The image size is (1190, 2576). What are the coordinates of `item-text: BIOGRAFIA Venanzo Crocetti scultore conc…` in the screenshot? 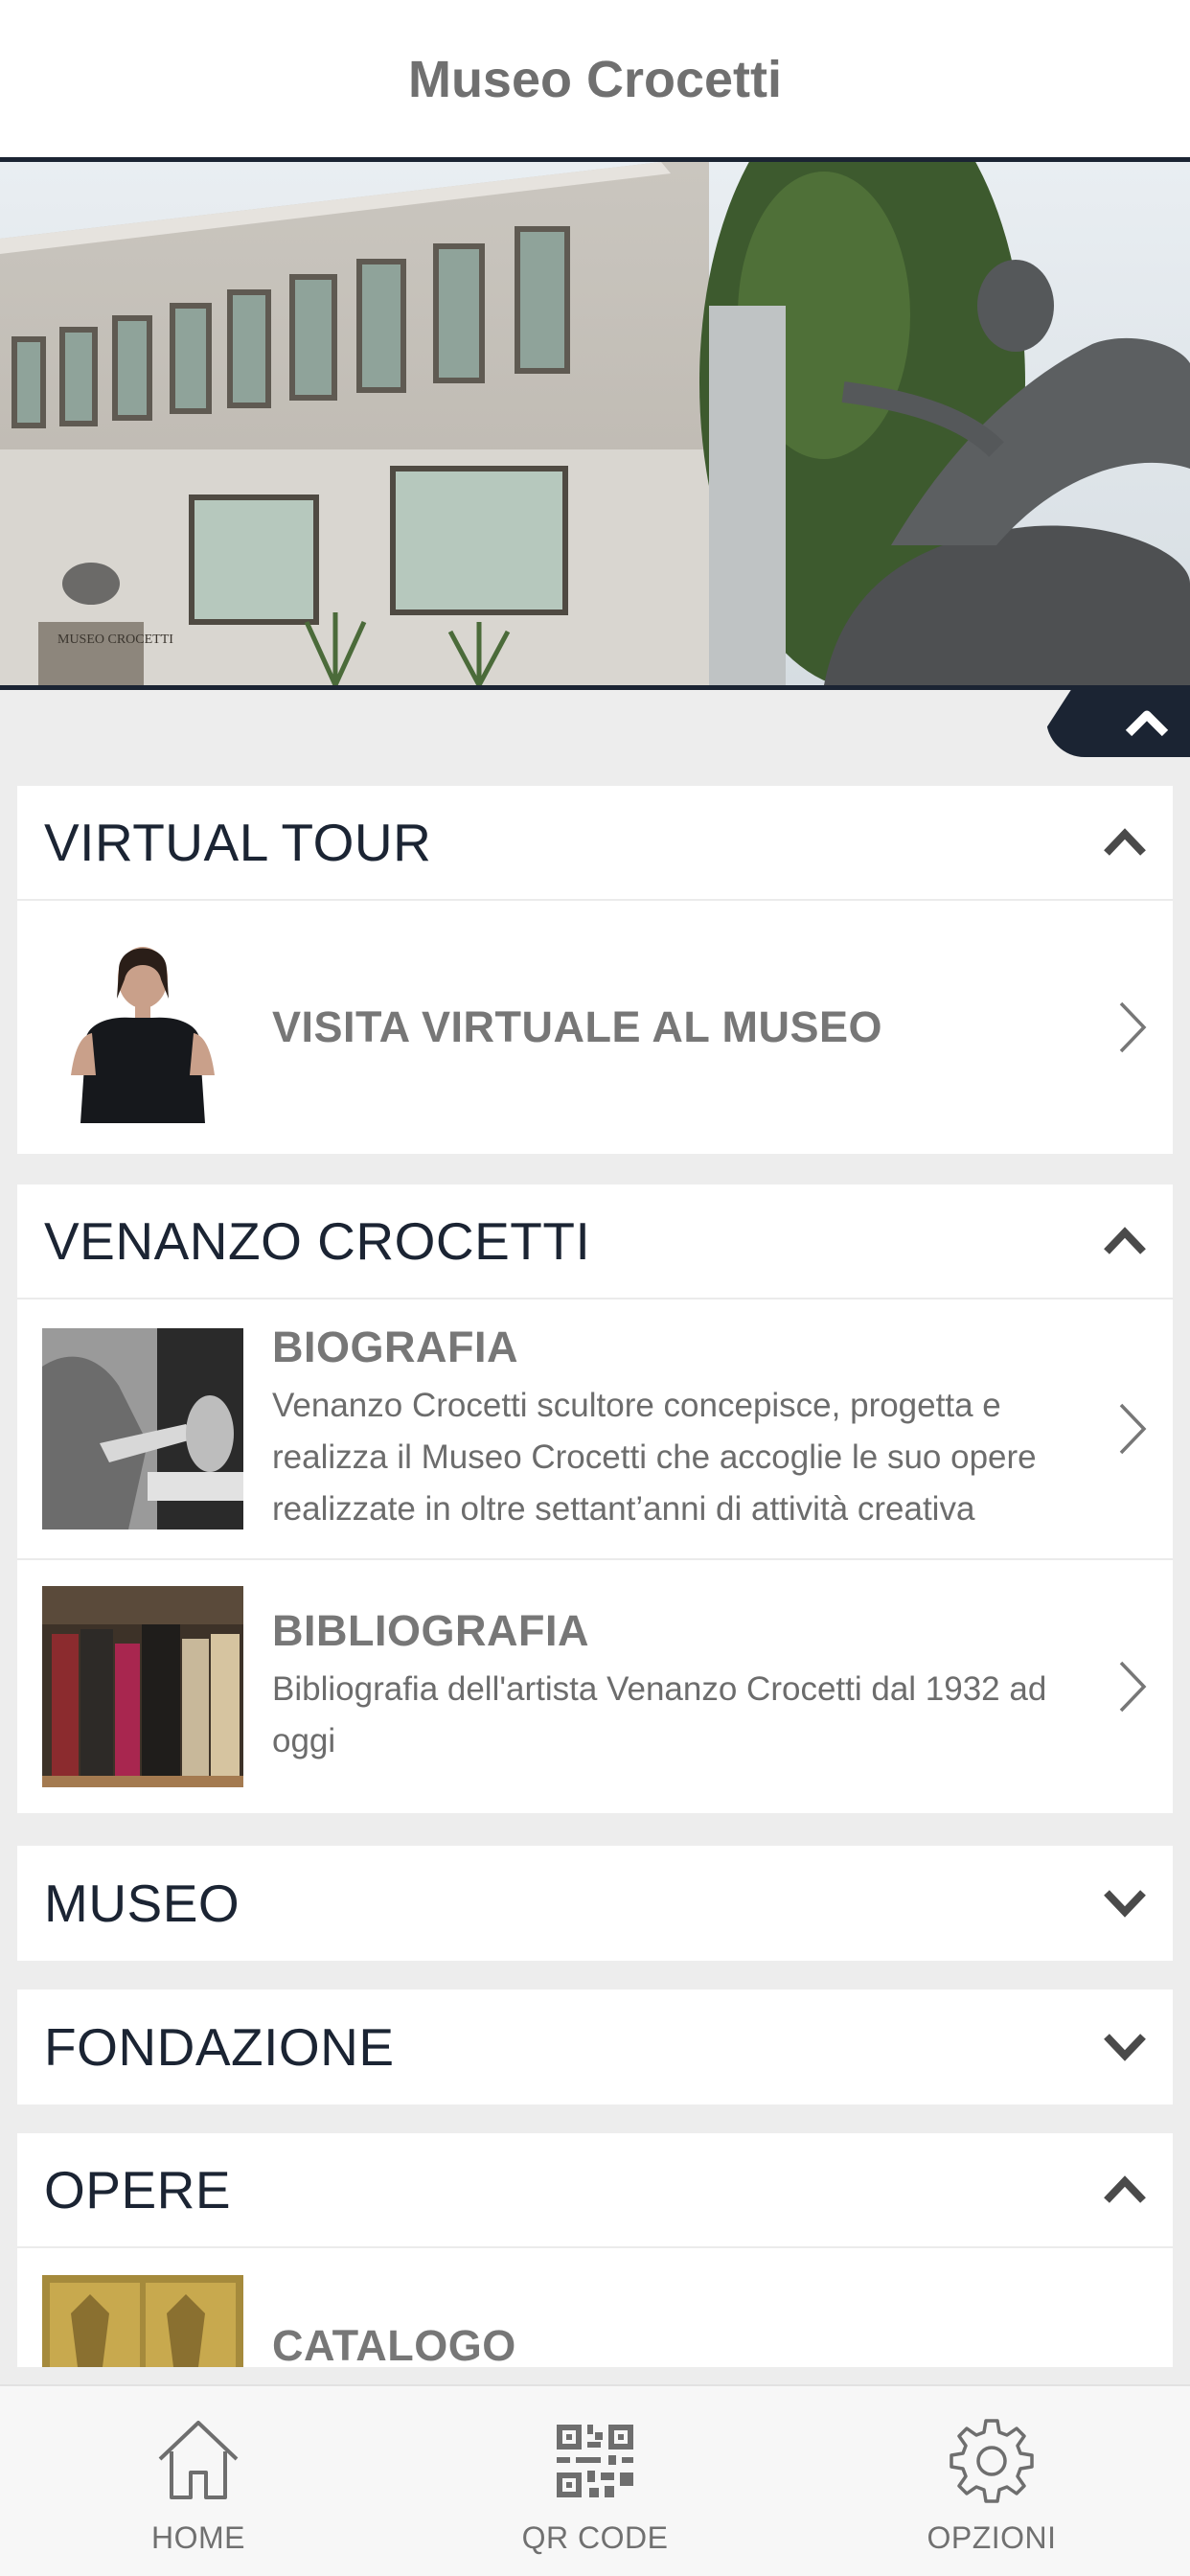 It's located at (708, 1428).